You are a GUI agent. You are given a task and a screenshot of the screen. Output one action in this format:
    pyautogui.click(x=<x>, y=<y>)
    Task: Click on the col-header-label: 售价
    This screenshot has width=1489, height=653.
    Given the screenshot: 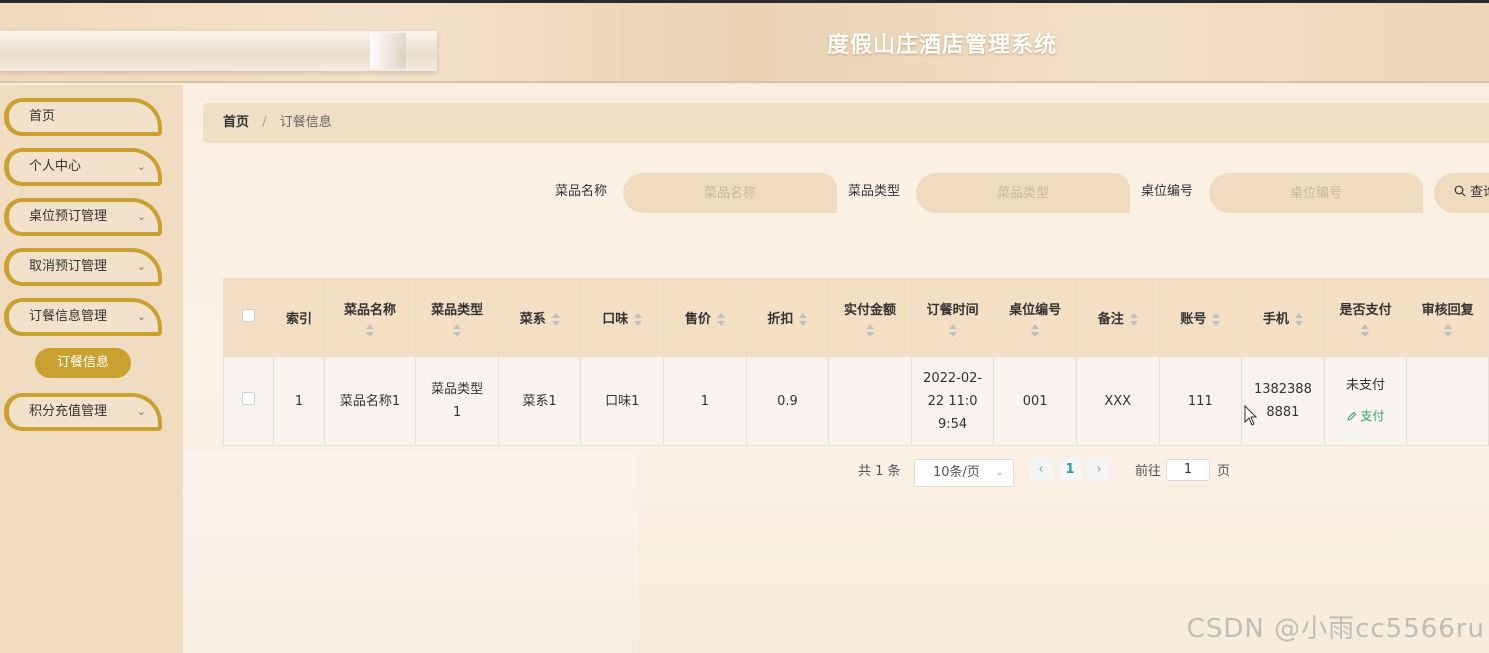 What is the action you would take?
    pyautogui.click(x=697, y=319)
    